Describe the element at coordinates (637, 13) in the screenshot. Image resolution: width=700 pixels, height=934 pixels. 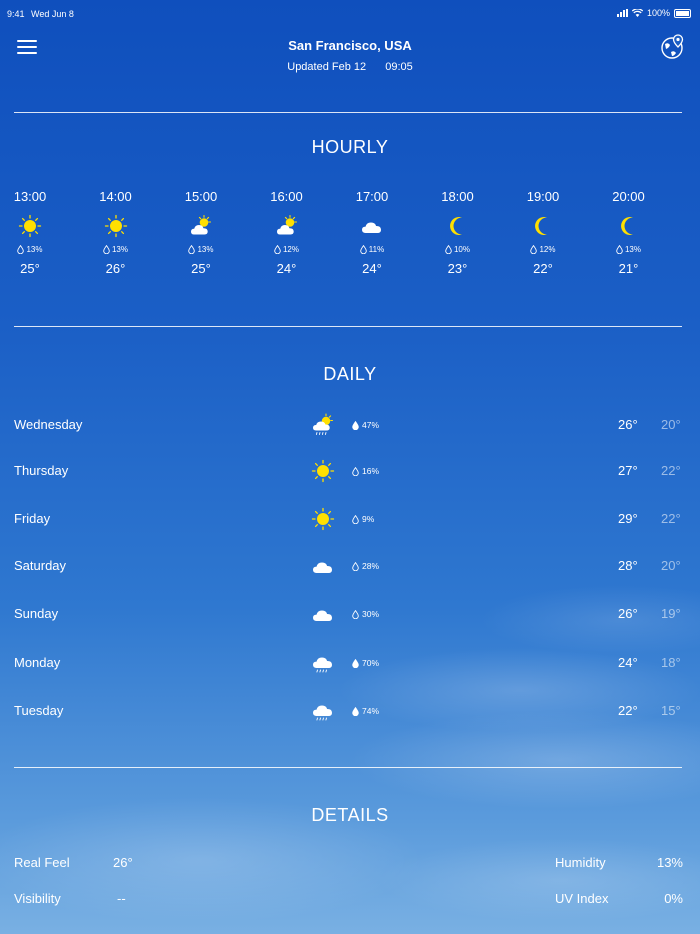
I see `wifi-icon` at that location.